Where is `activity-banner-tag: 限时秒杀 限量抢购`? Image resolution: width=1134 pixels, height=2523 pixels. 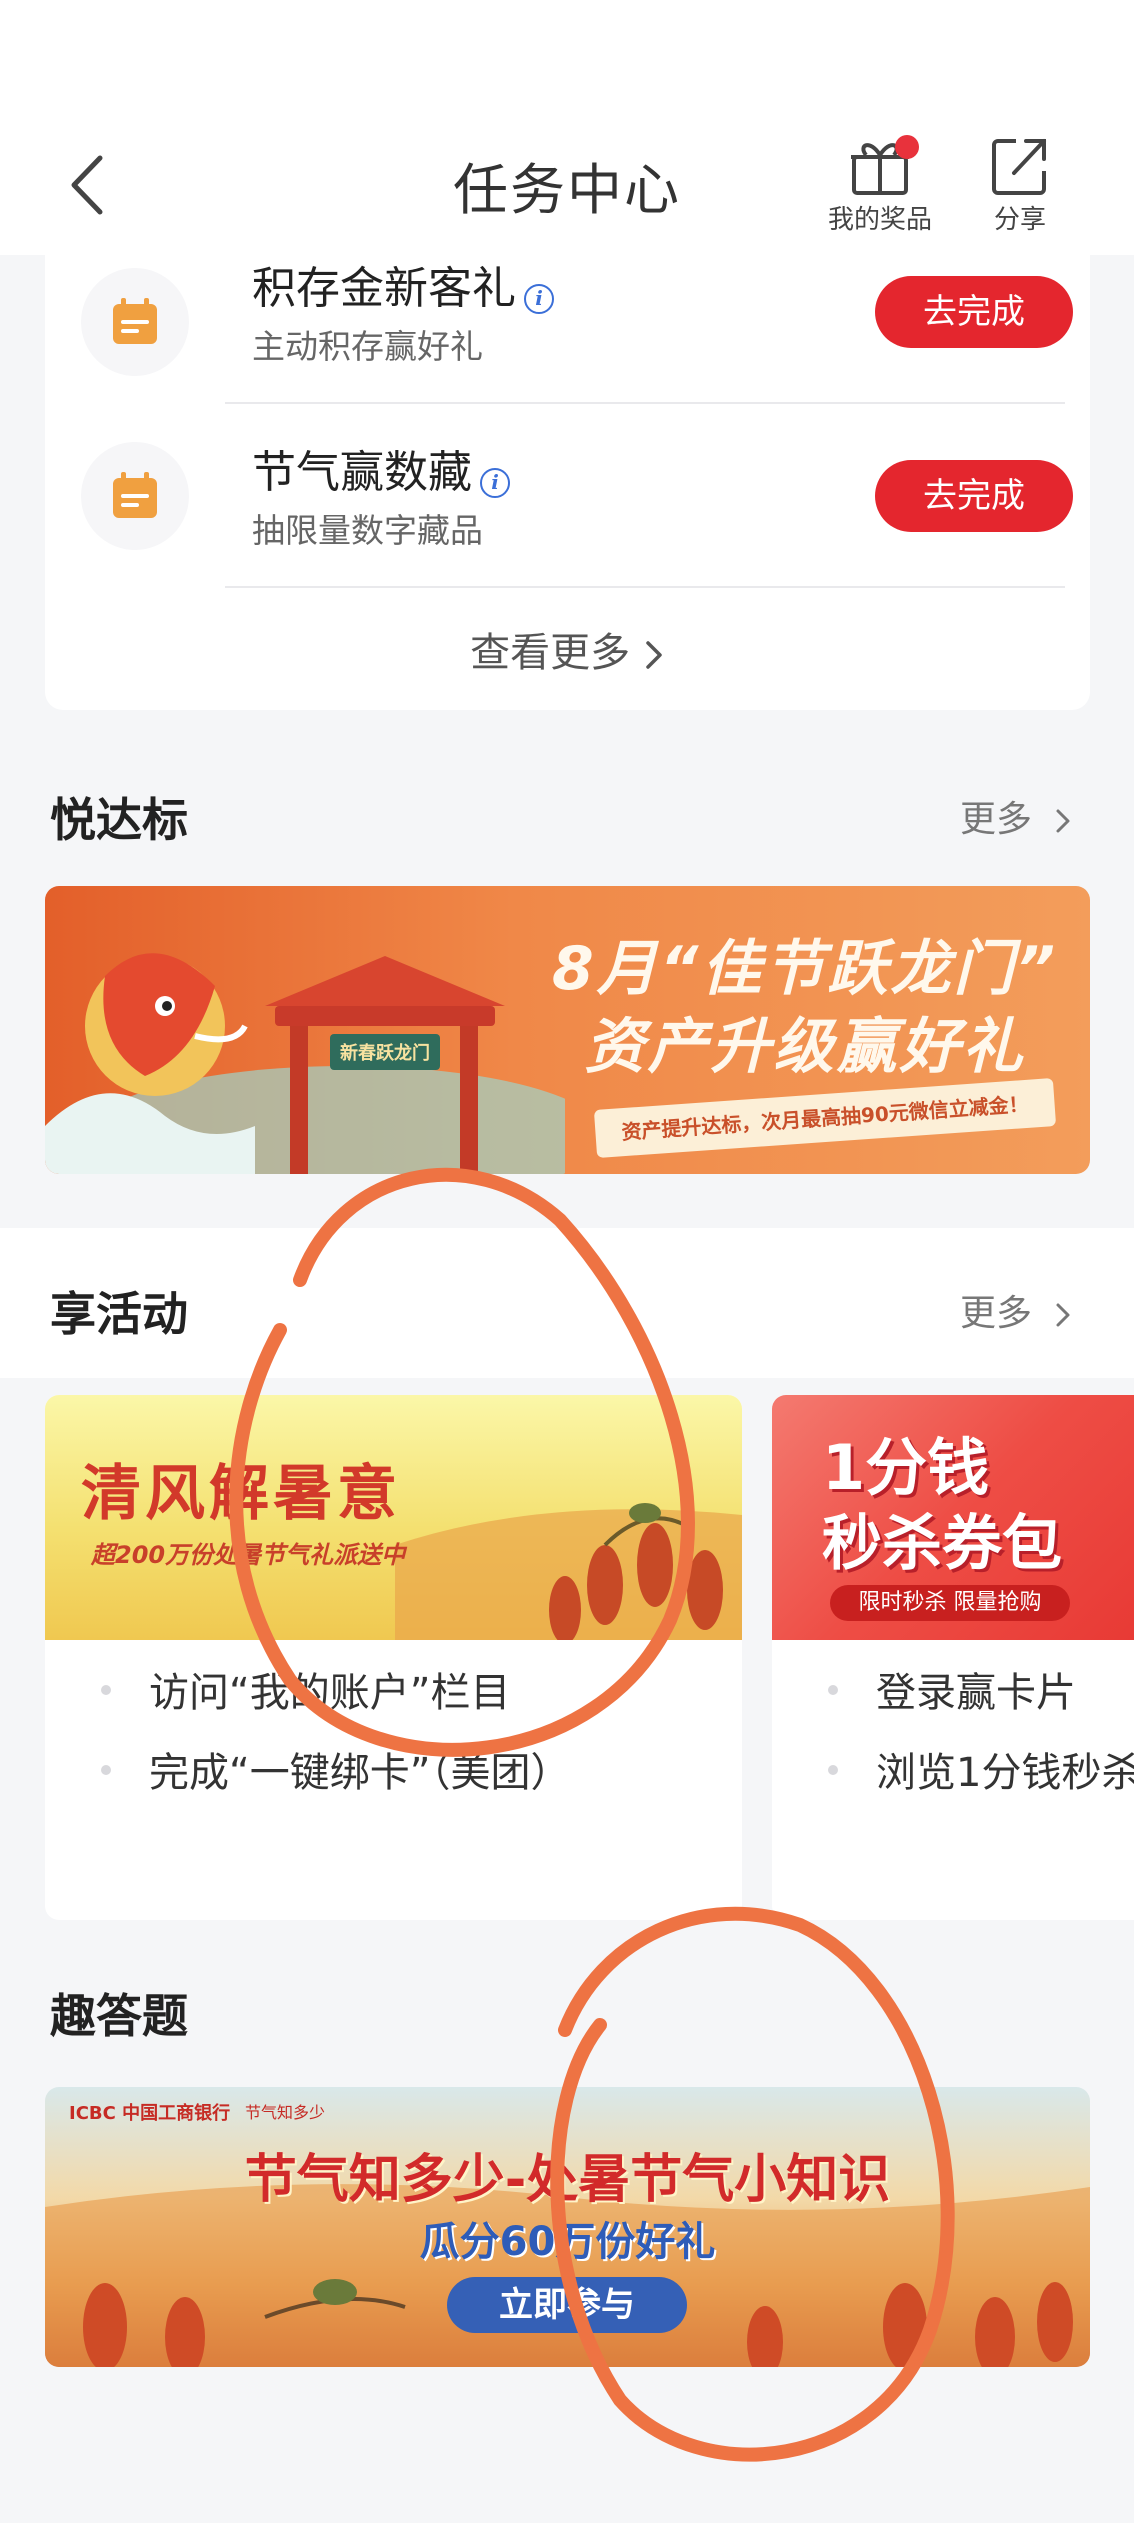 activity-banner-tag: 限时秒杀 限量抢购 is located at coordinates (950, 1603).